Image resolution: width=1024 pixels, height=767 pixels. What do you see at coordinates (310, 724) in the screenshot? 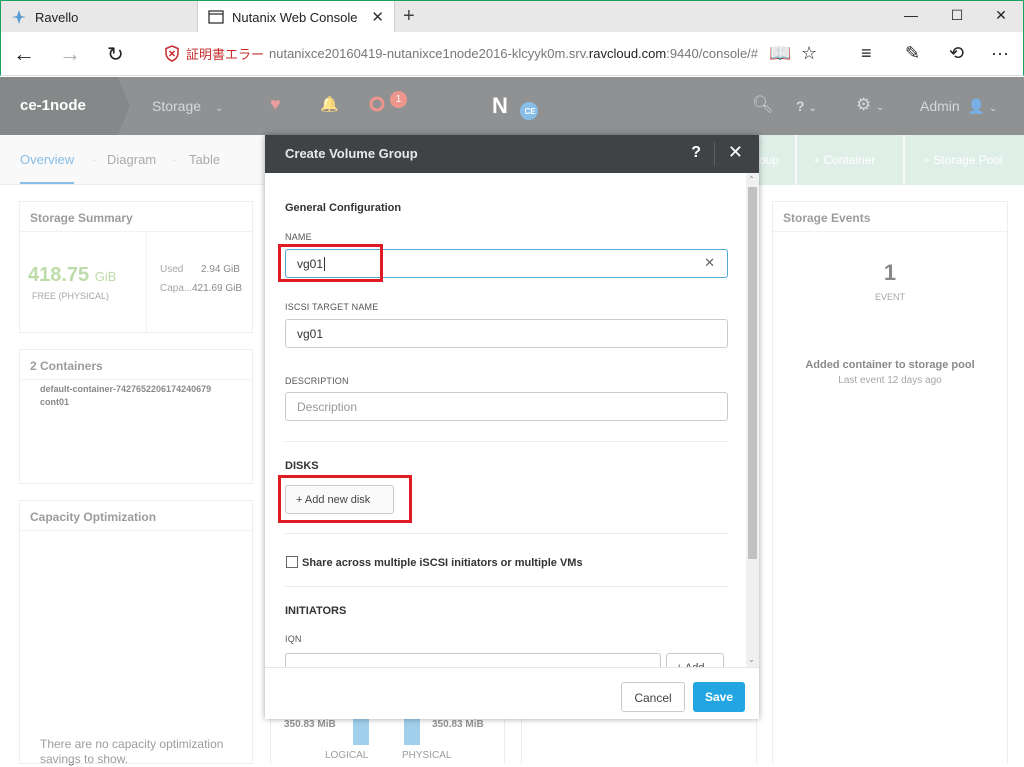
I see `logical-value: 350.83 MiB` at bounding box center [310, 724].